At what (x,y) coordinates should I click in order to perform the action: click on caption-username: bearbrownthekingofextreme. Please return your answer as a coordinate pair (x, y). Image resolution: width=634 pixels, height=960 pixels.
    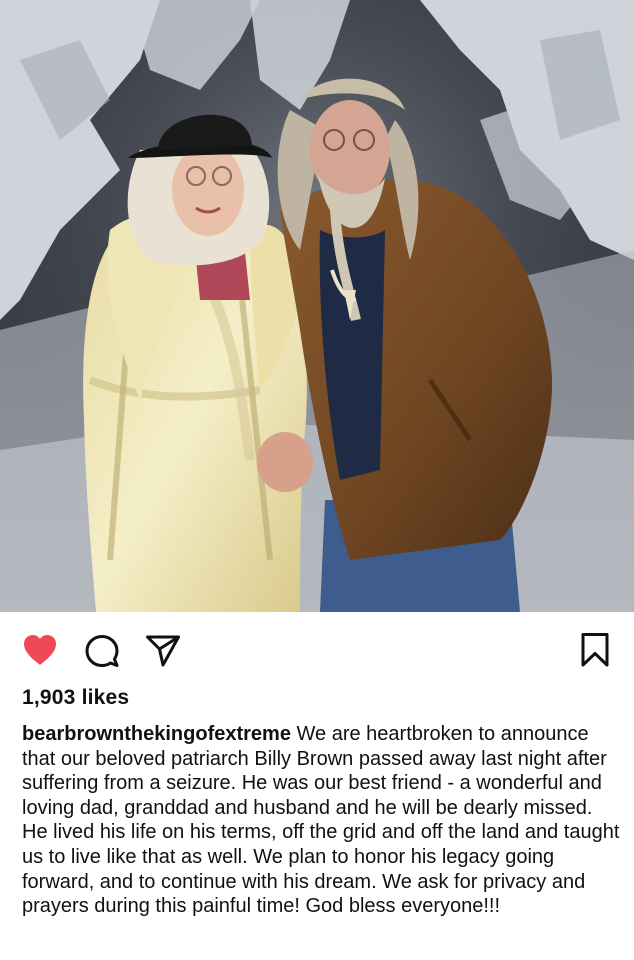
    Looking at the image, I should click on (156, 734).